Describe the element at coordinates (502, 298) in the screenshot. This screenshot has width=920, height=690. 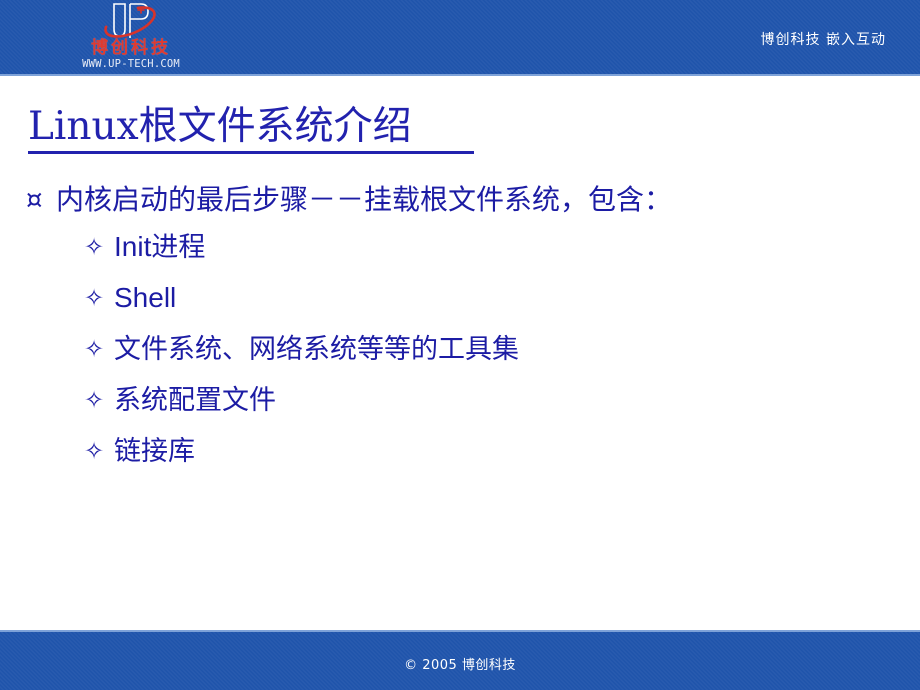
I see `sub-bullet-item: ✧ Shell` at that location.